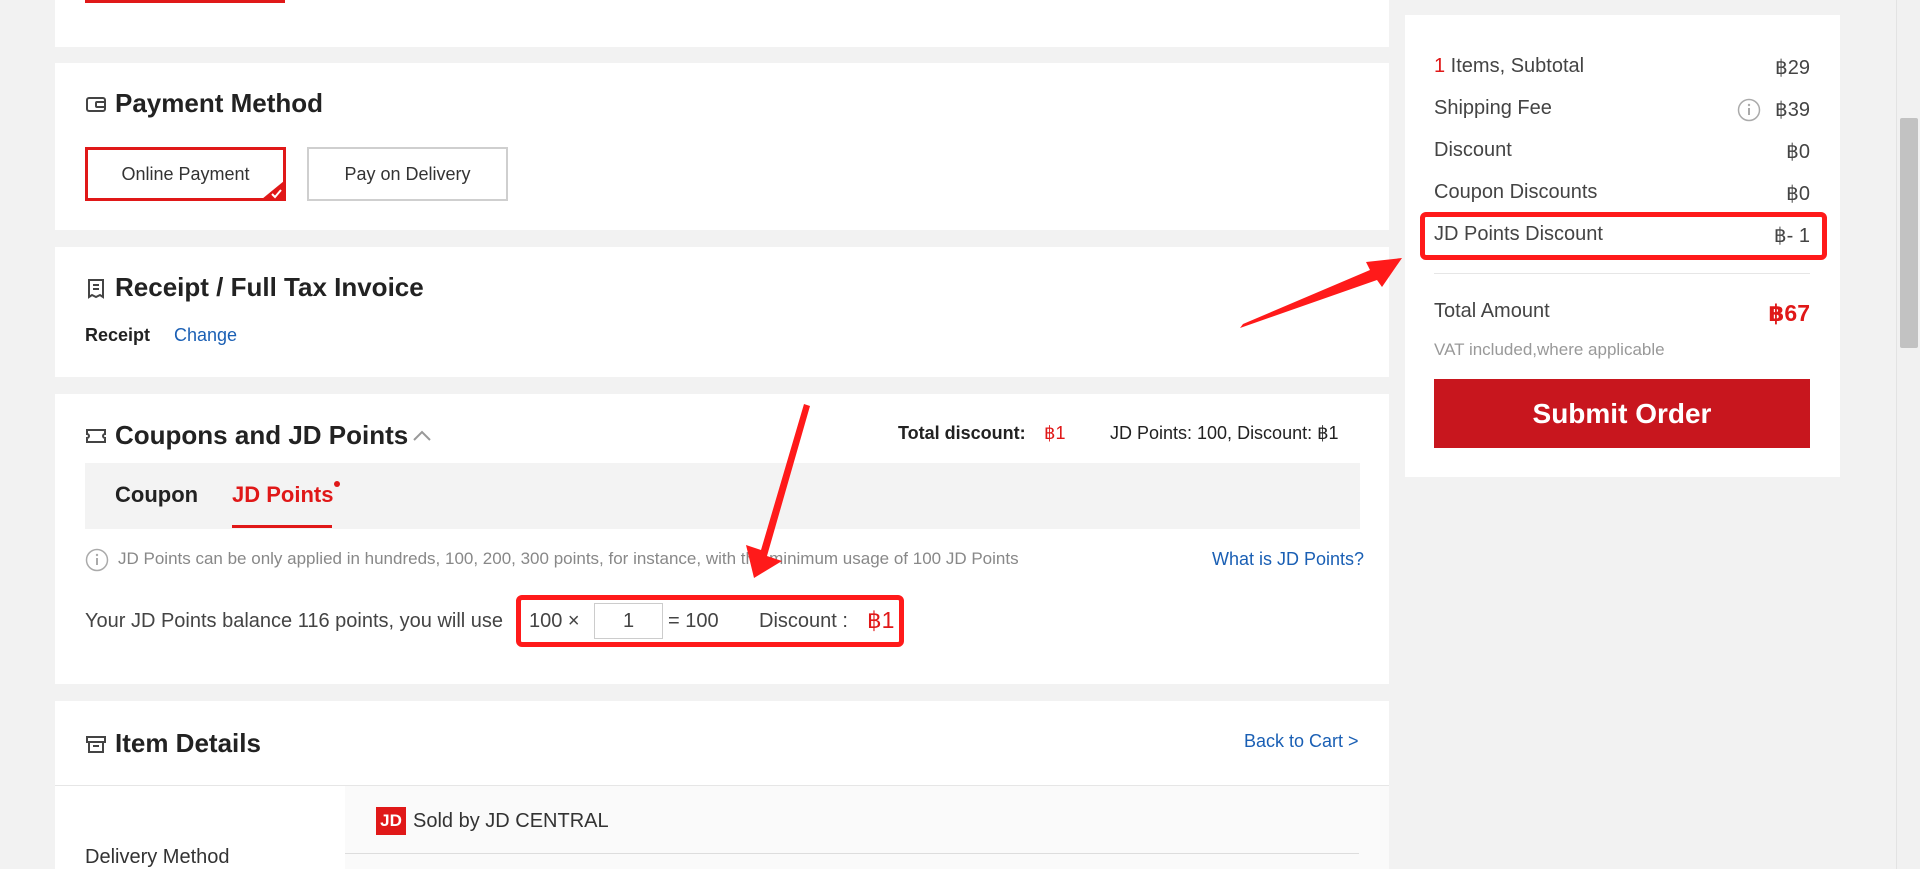 The height and width of the screenshot is (869, 1920). I want to click on annotation-arrows, so click(1074, 418).